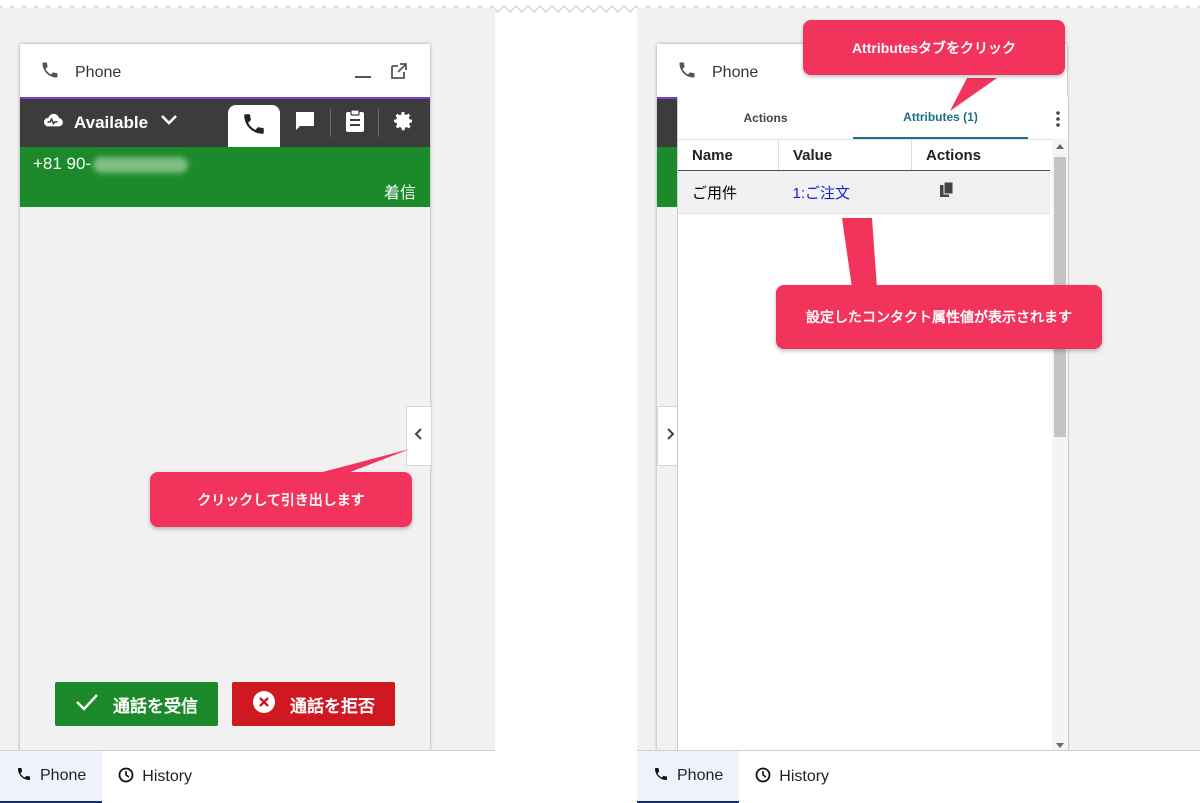  What do you see at coordinates (362, 461) in the screenshot?
I see `callout-pointer-left` at bounding box center [362, 461].